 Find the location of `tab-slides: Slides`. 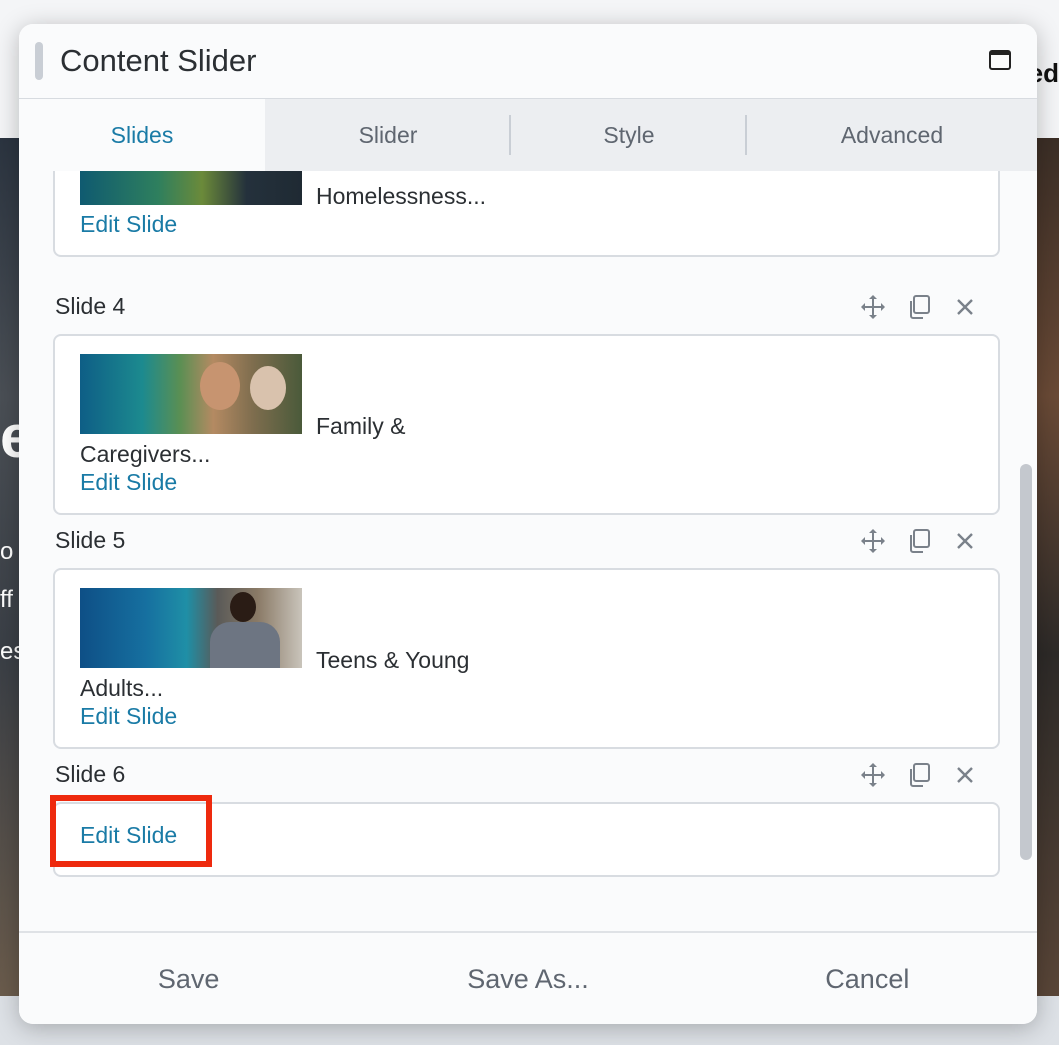

tab-slides: Slides is located at coordinates (142, 135).